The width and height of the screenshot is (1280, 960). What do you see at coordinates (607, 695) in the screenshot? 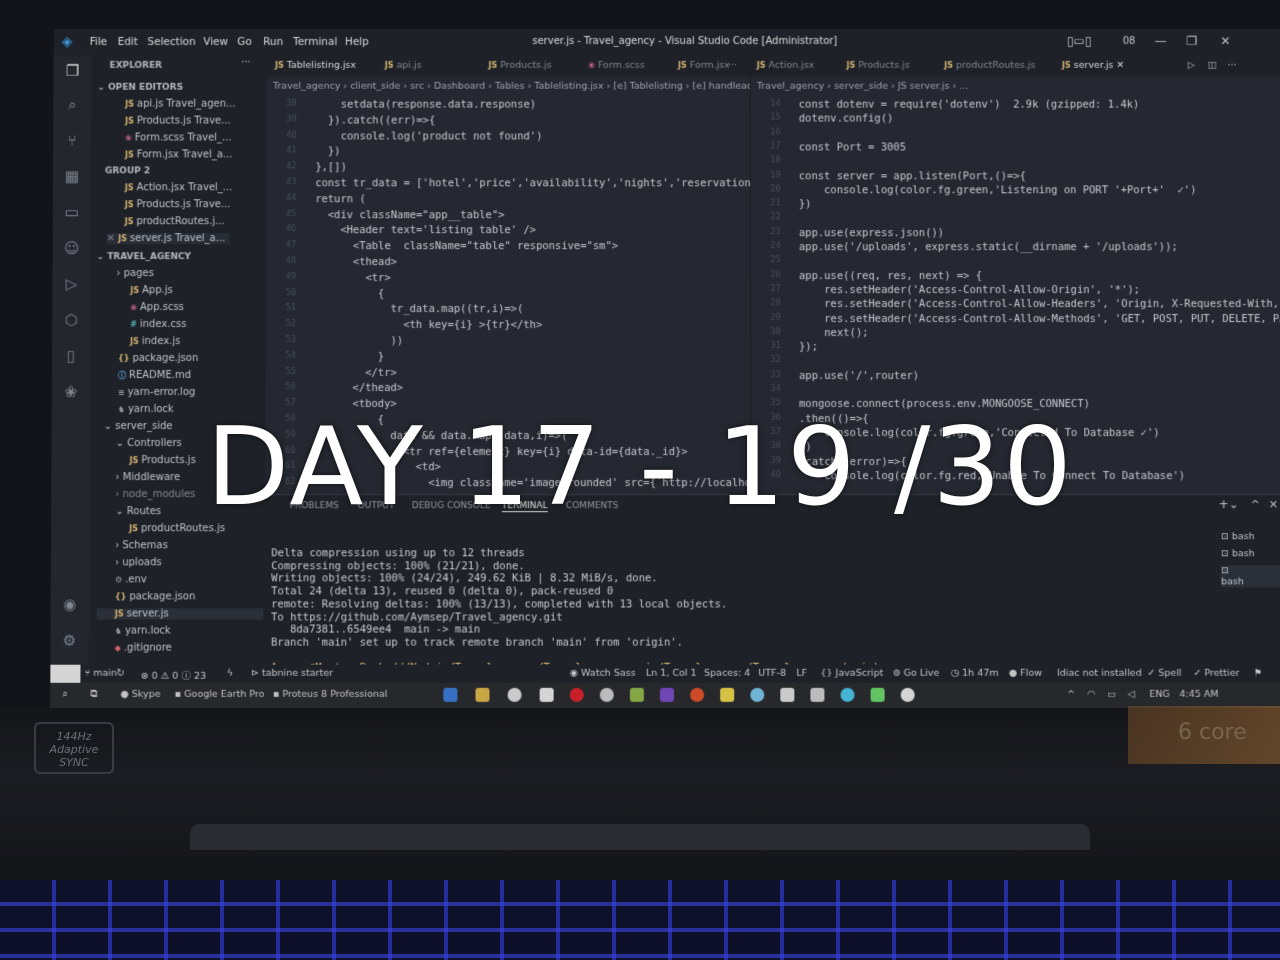
I see `app-icon` at bounding box center [607, 695].